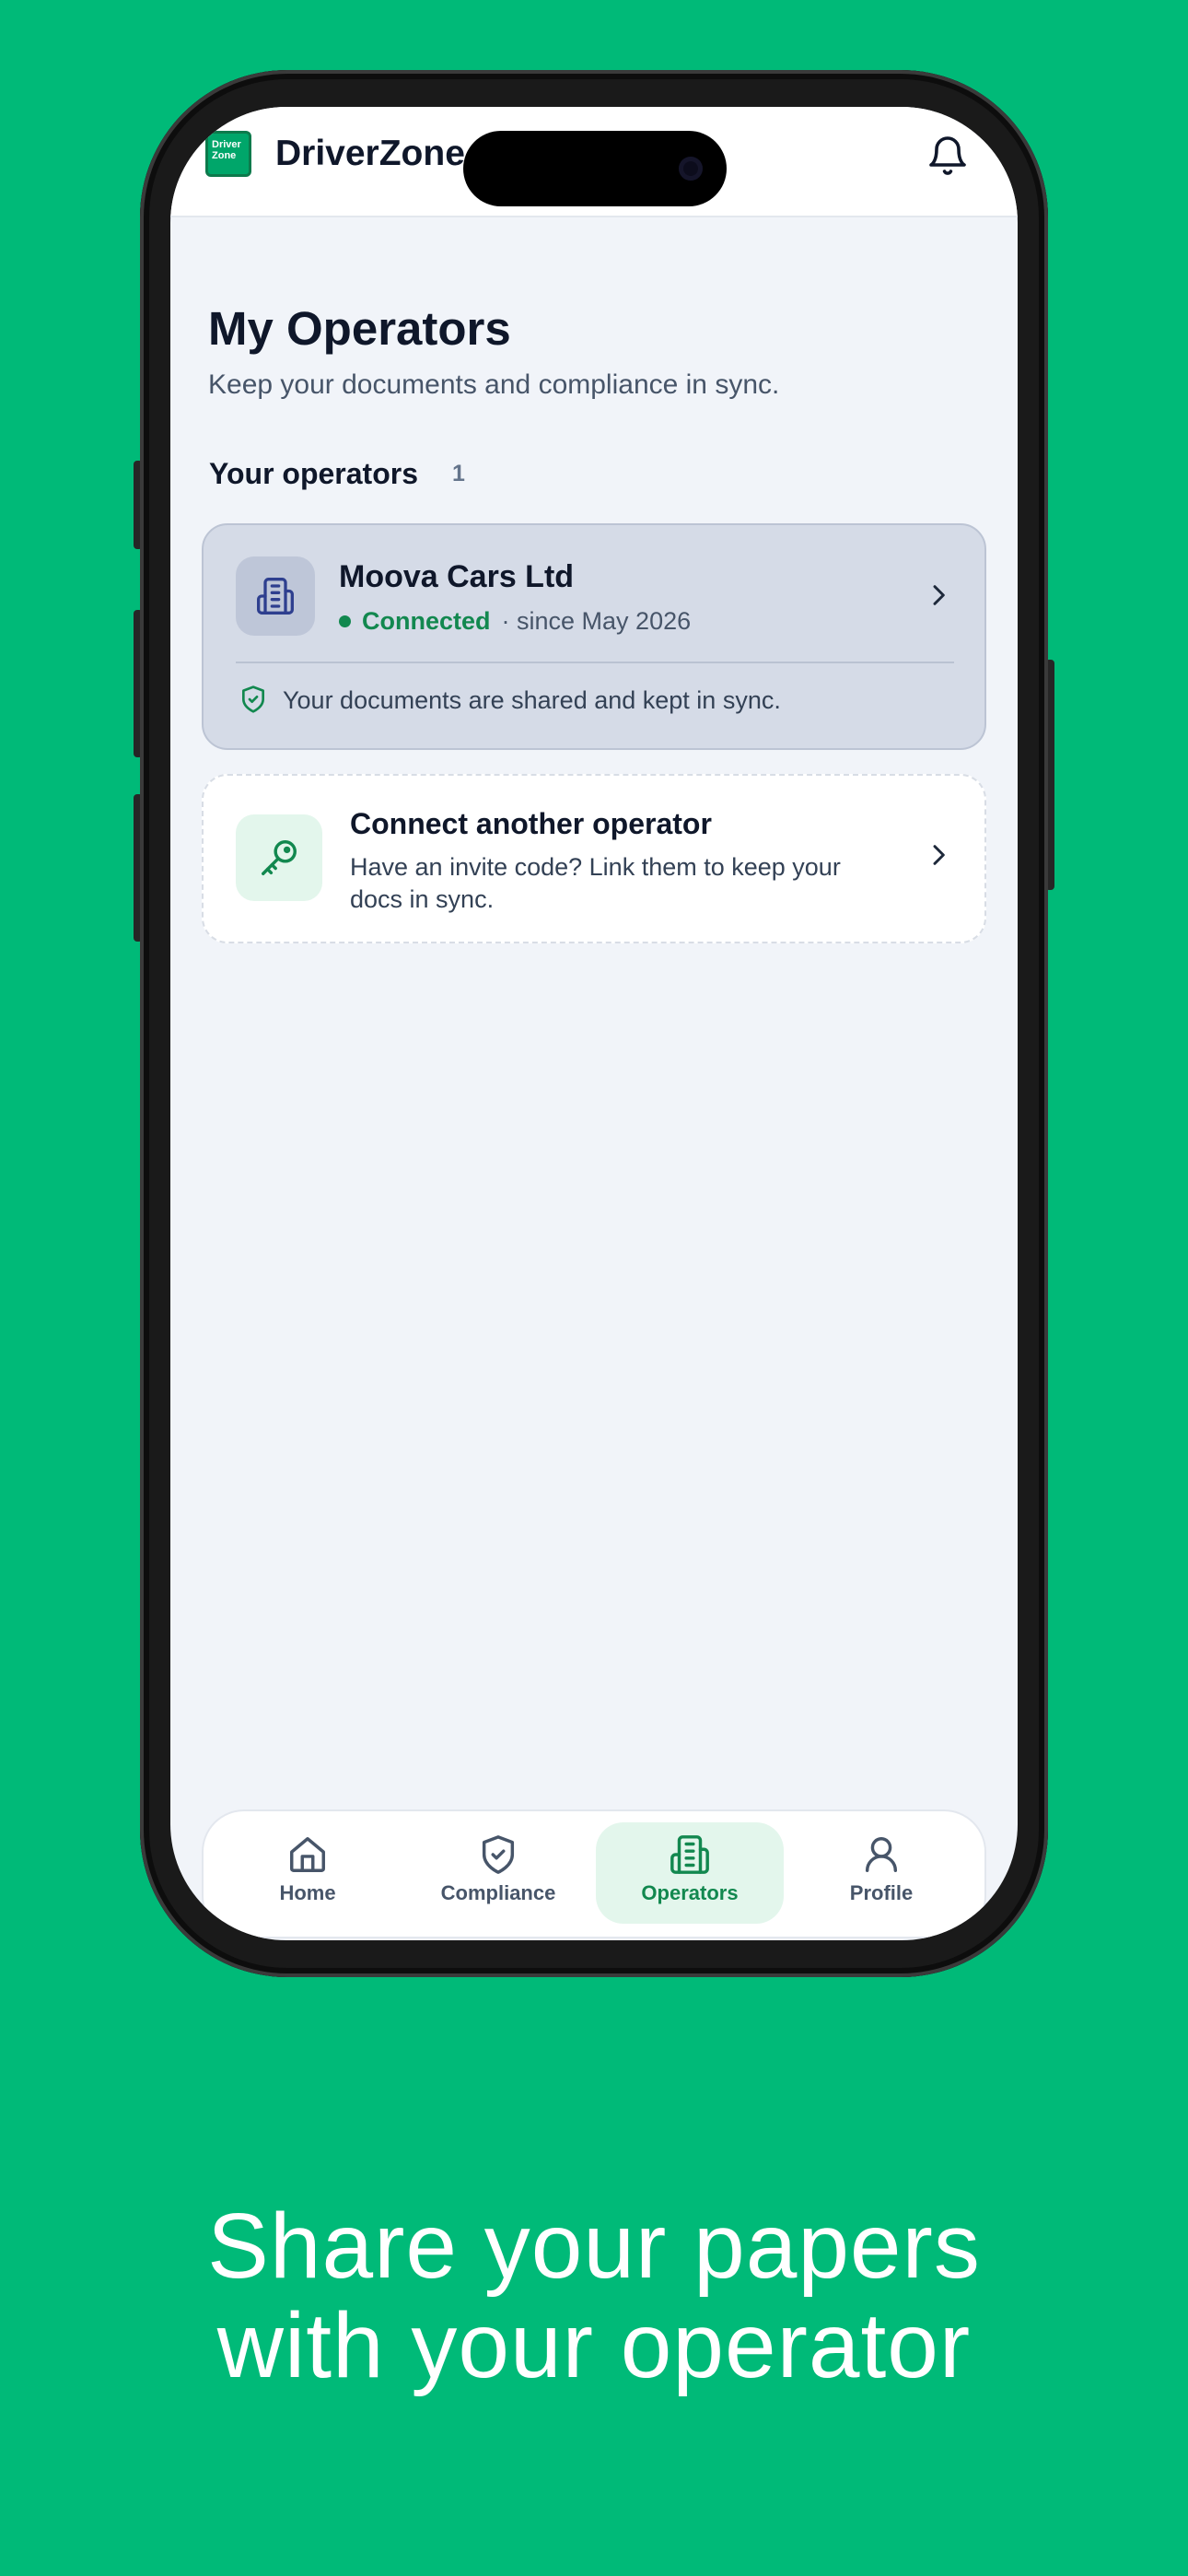 The image size is (1188, 2576). I want to click on notifications-button, so click(948, 156).